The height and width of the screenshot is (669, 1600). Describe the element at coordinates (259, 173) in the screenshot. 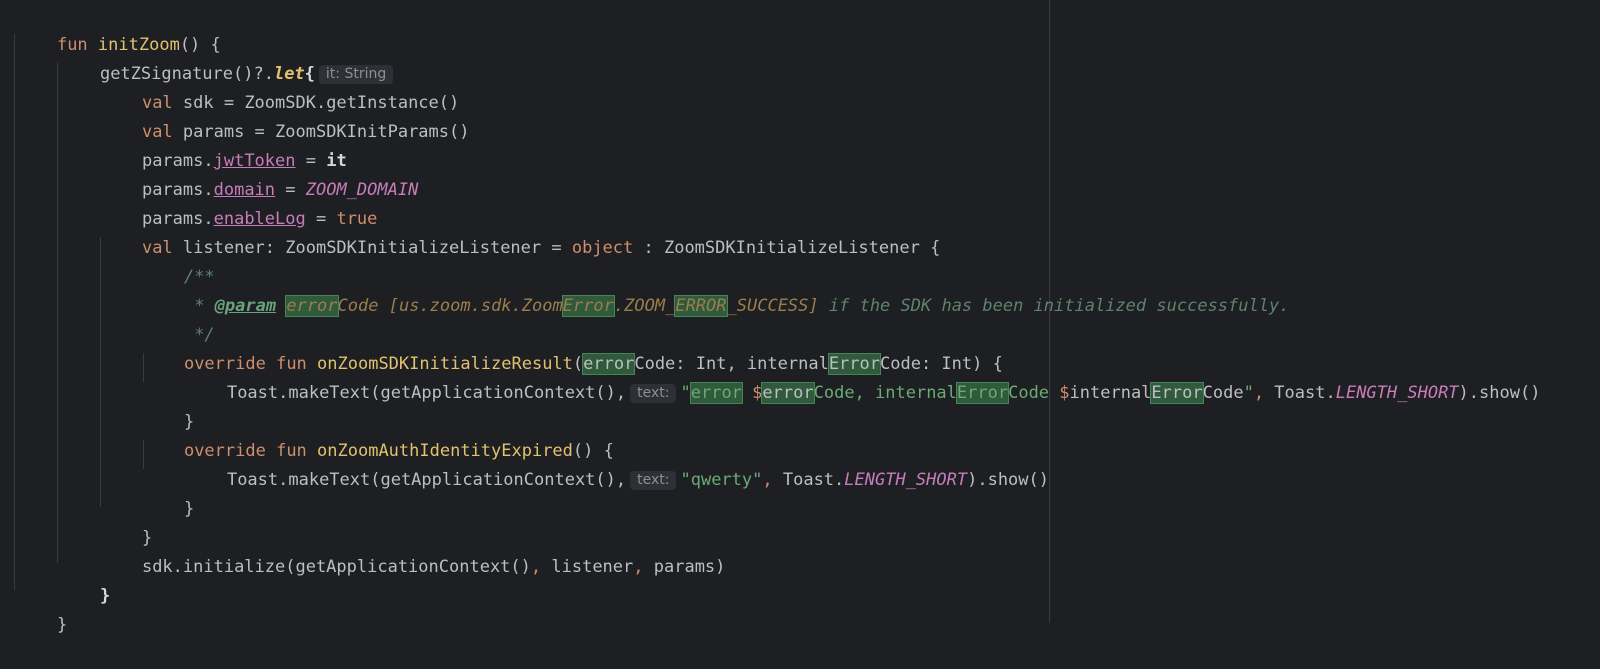

I see `code-line-6: params.domain = ZOOM_DOMAIN` at that location.